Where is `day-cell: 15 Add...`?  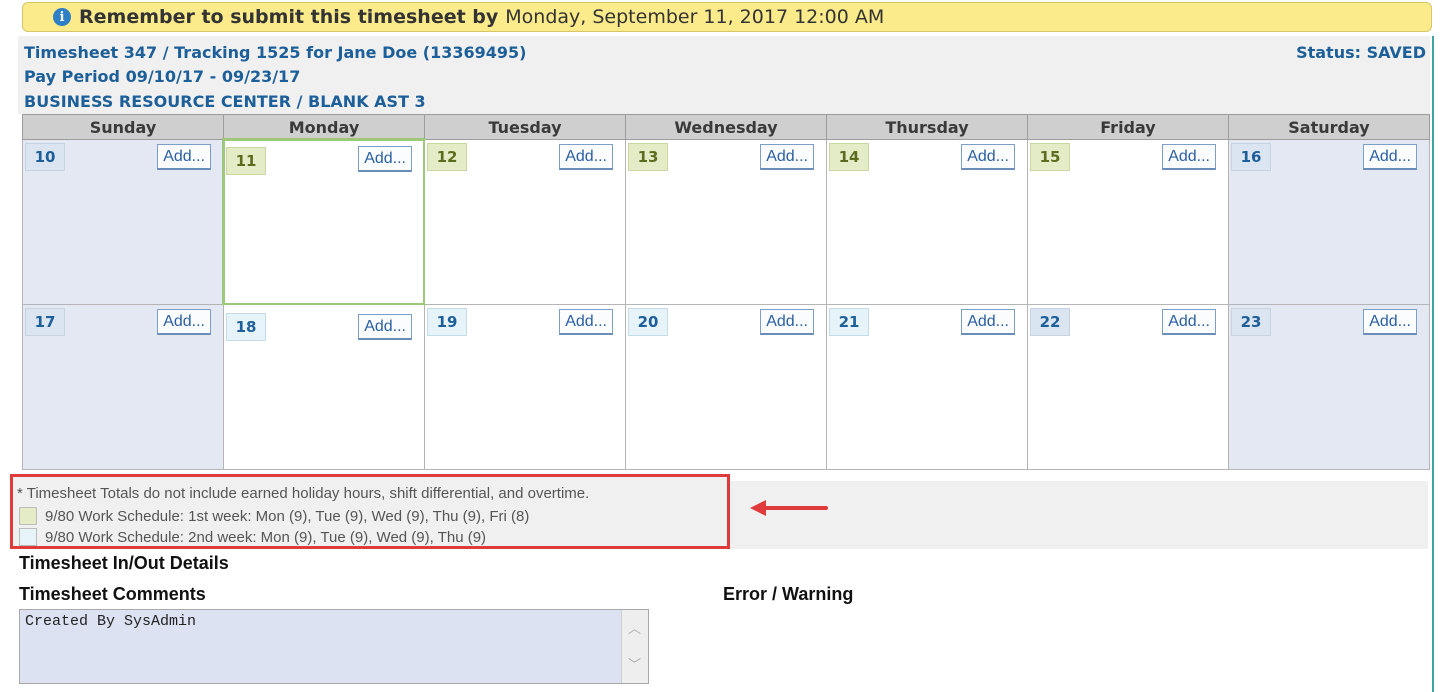
day-cell: 15 Add... is located at coordinates (1128, 222).